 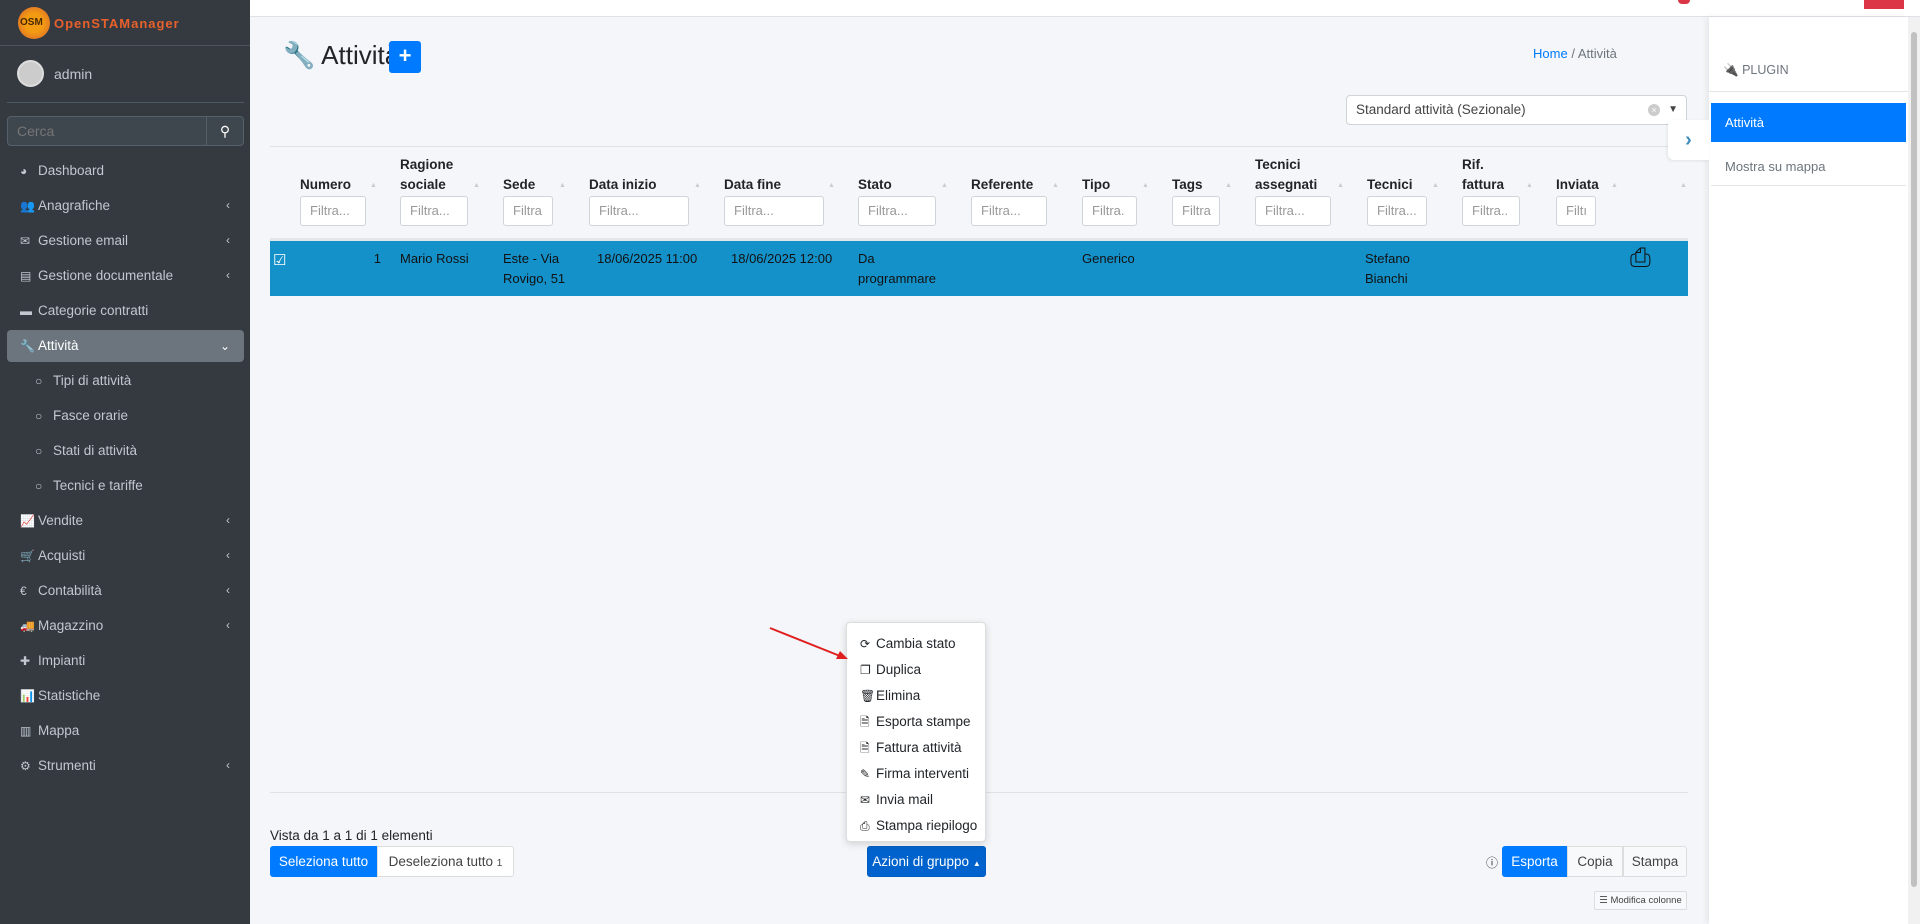 I want to click on search-input, so click(x=107, y=131).